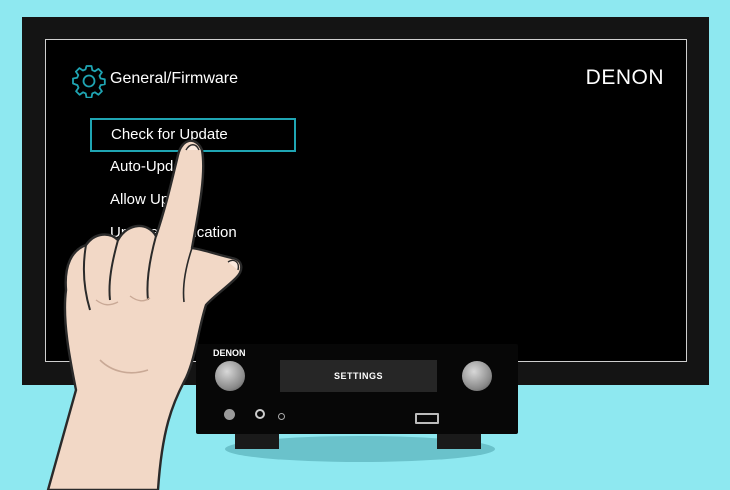 The height and width of the screenshot is (490, 730). Describe the element at coordinates (229, 353) in the screenshot. I see `receiver-brand: DENON` at that location.